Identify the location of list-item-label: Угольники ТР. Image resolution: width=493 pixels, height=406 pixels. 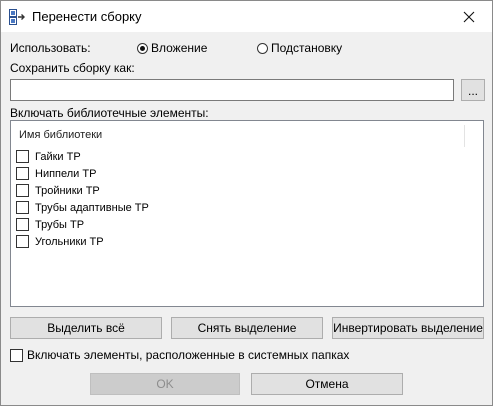
(69, 241).